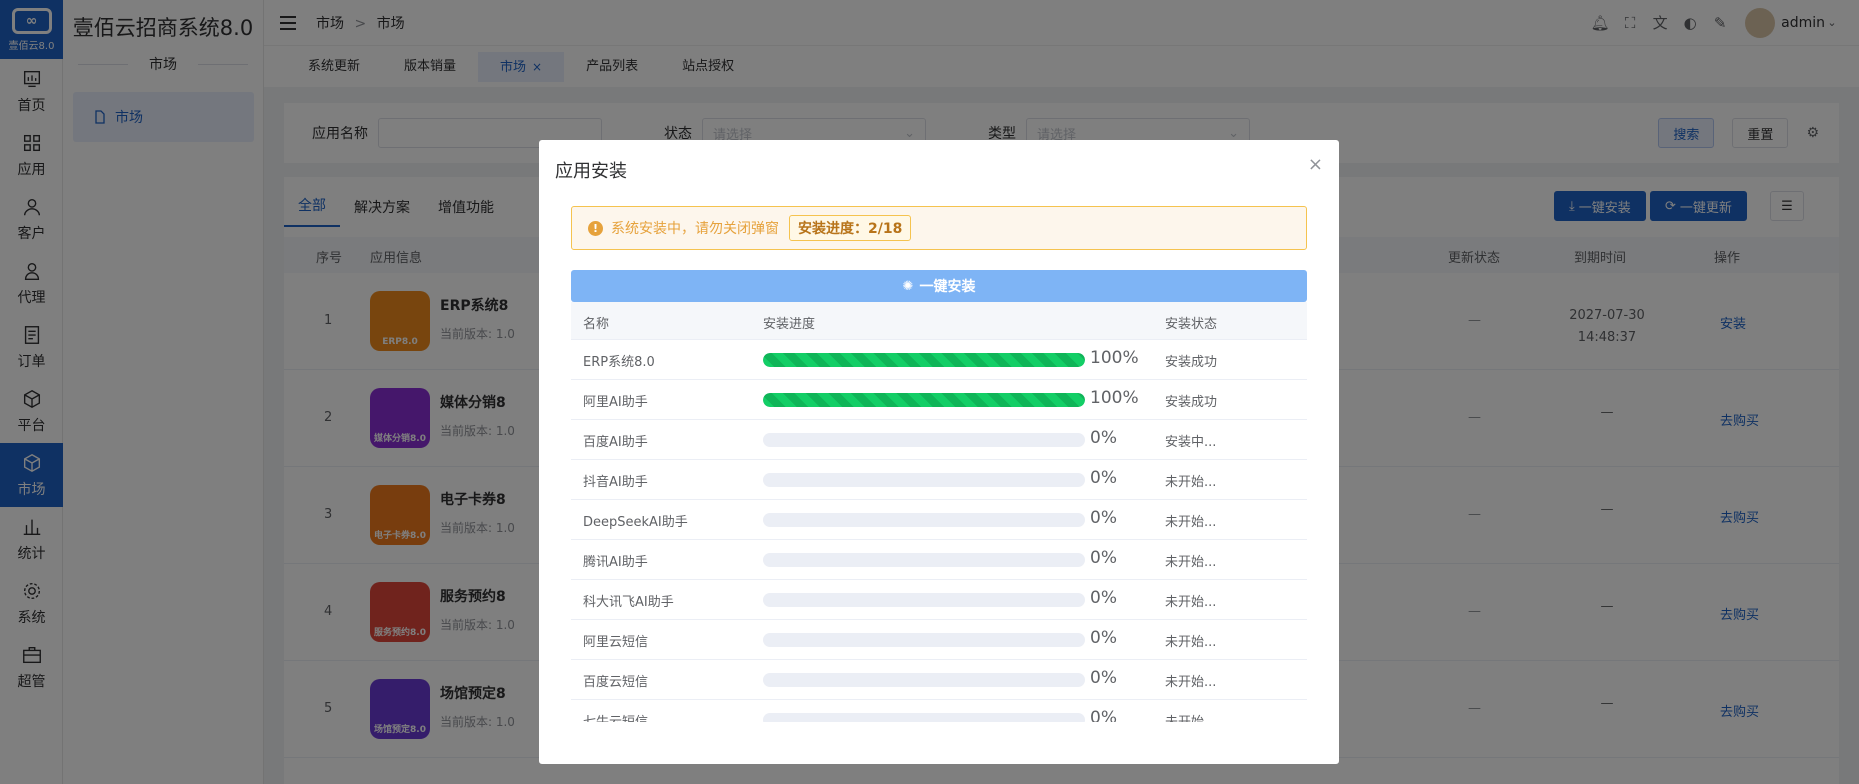 The image size is (1859, 784). What do you see at coordinates (695, 229) in the screenshot?
I see `alert-text: 系统安装中，请勿关闭弹窗` at bounding box center [695, 229].